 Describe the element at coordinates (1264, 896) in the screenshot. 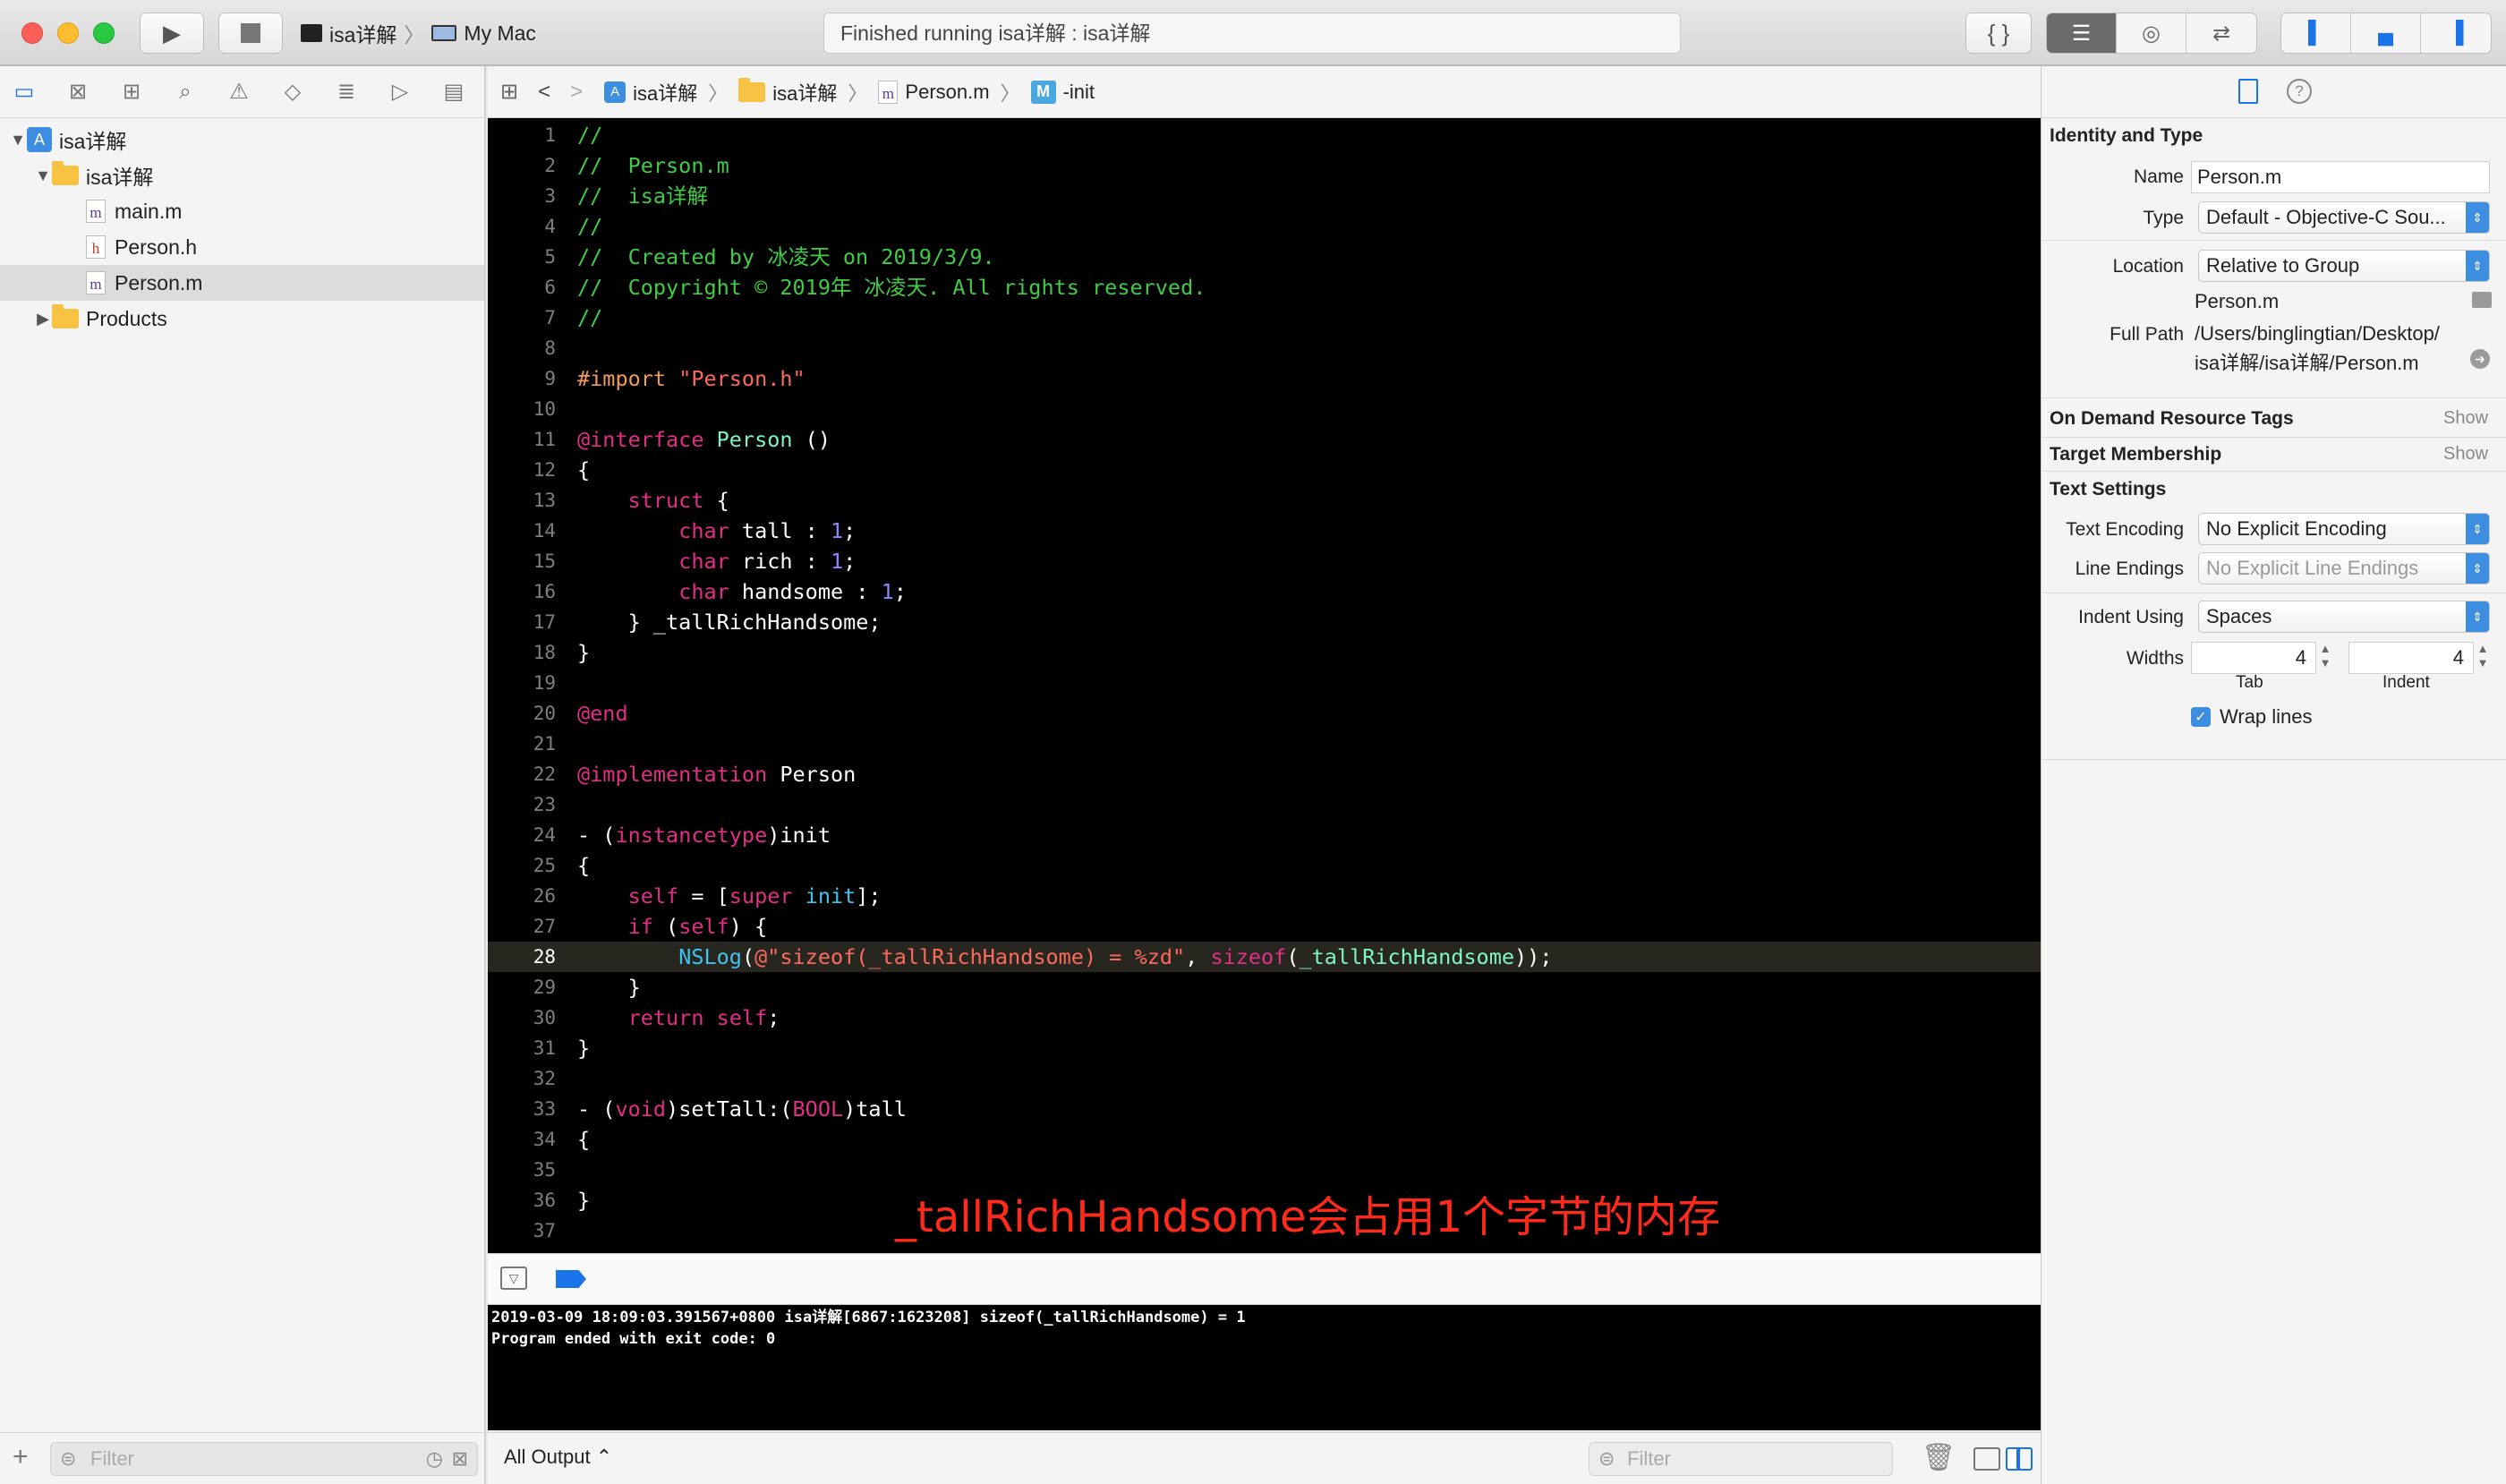

I see `code-line: 26 self = [super init];` at that location.